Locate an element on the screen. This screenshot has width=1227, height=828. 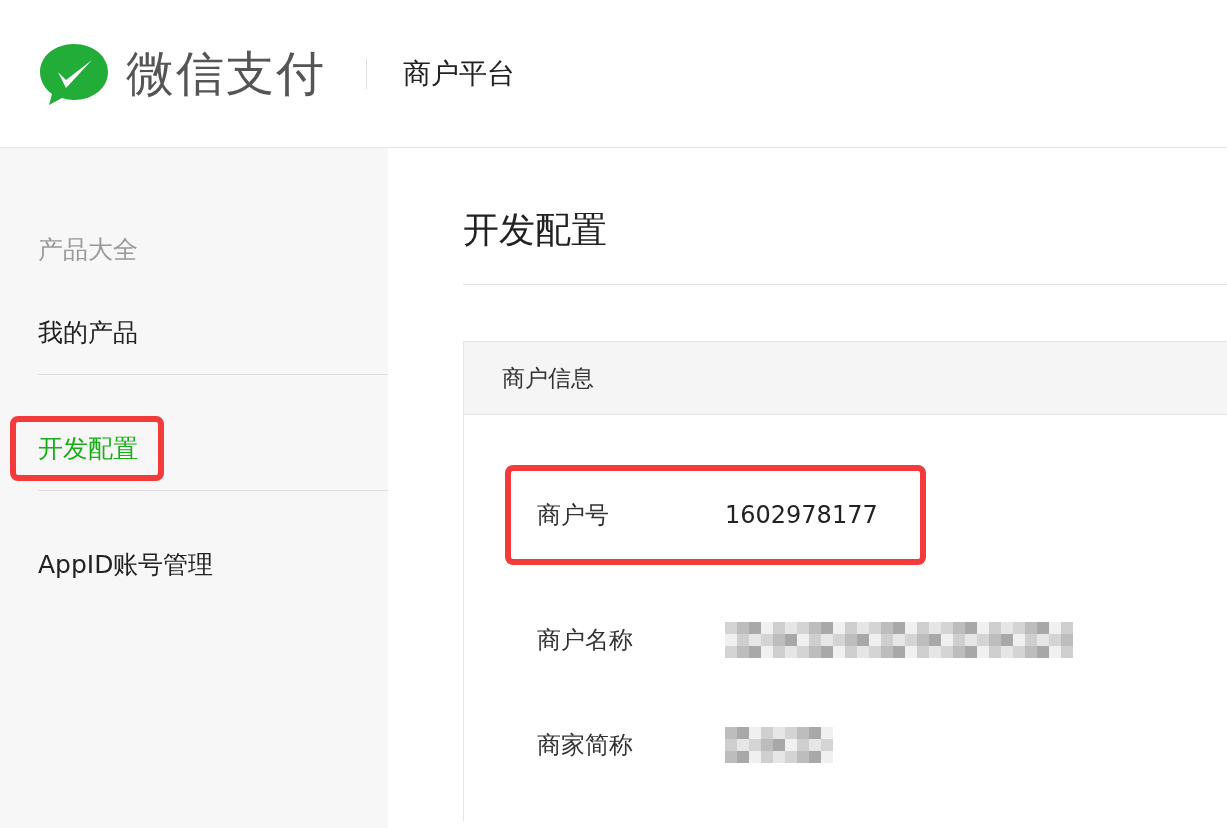
platform-title: 商户平台 is located at coordinates (459, 73).